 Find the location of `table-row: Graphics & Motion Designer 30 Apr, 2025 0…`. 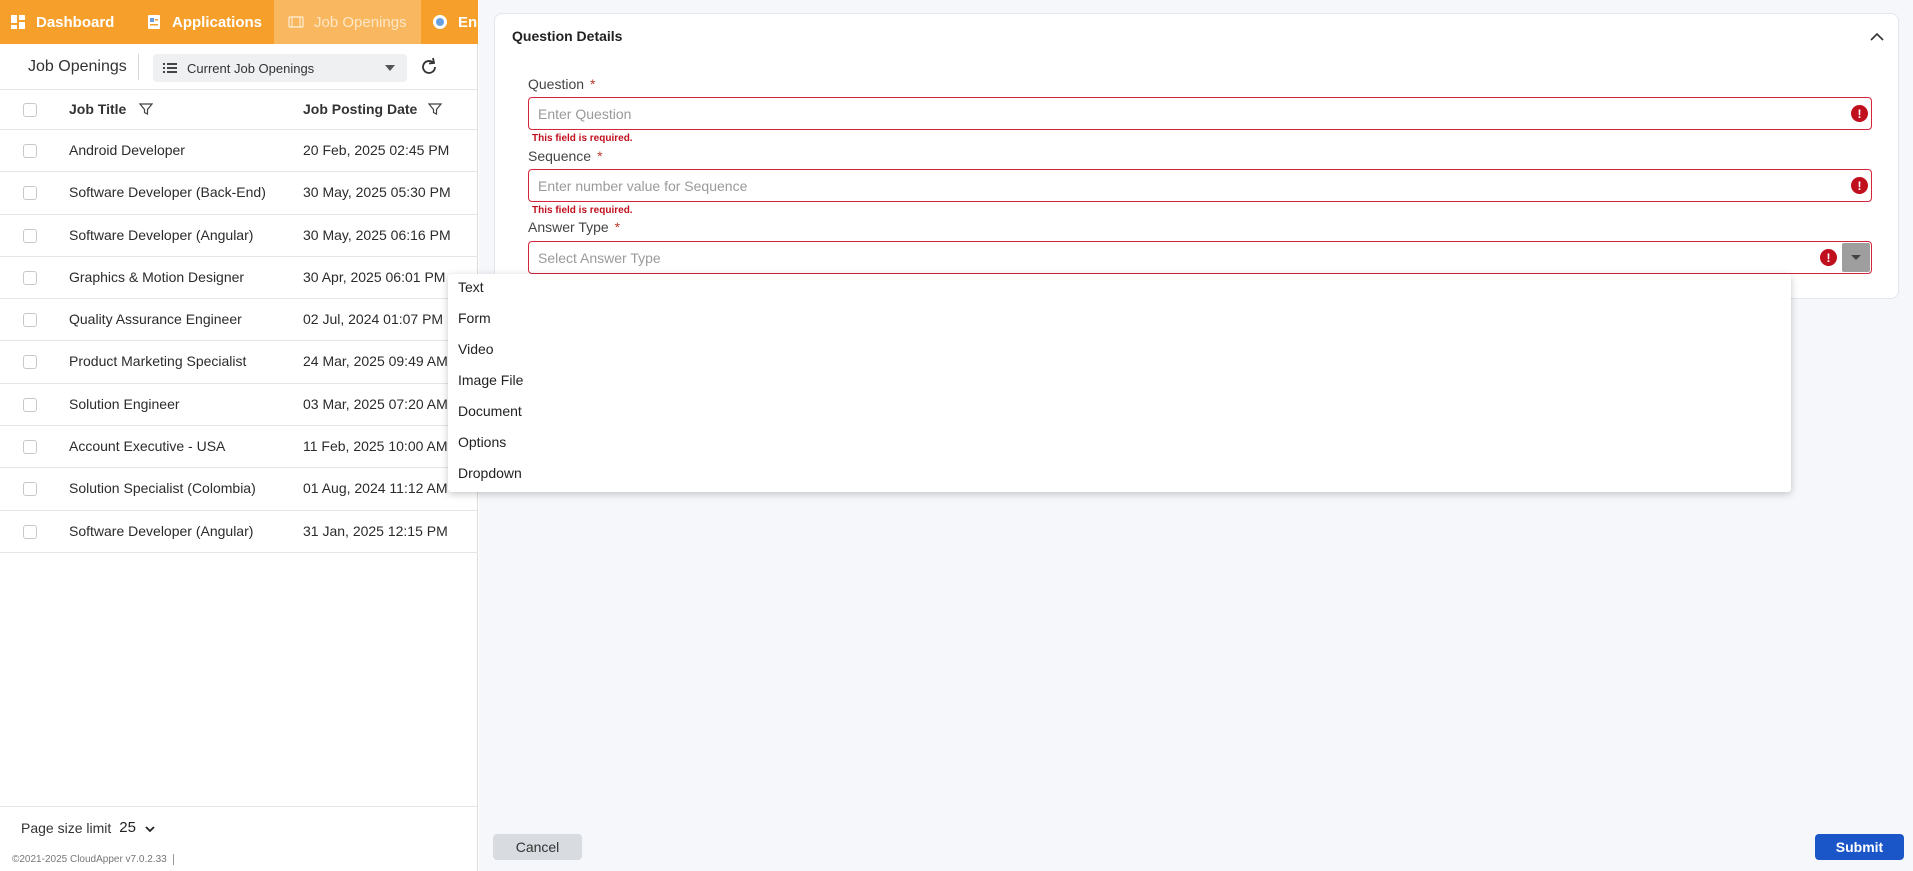

table-row: Graphics & Motion Designer 30 Apr, 2025 0… is located at coordinates (239, 278).